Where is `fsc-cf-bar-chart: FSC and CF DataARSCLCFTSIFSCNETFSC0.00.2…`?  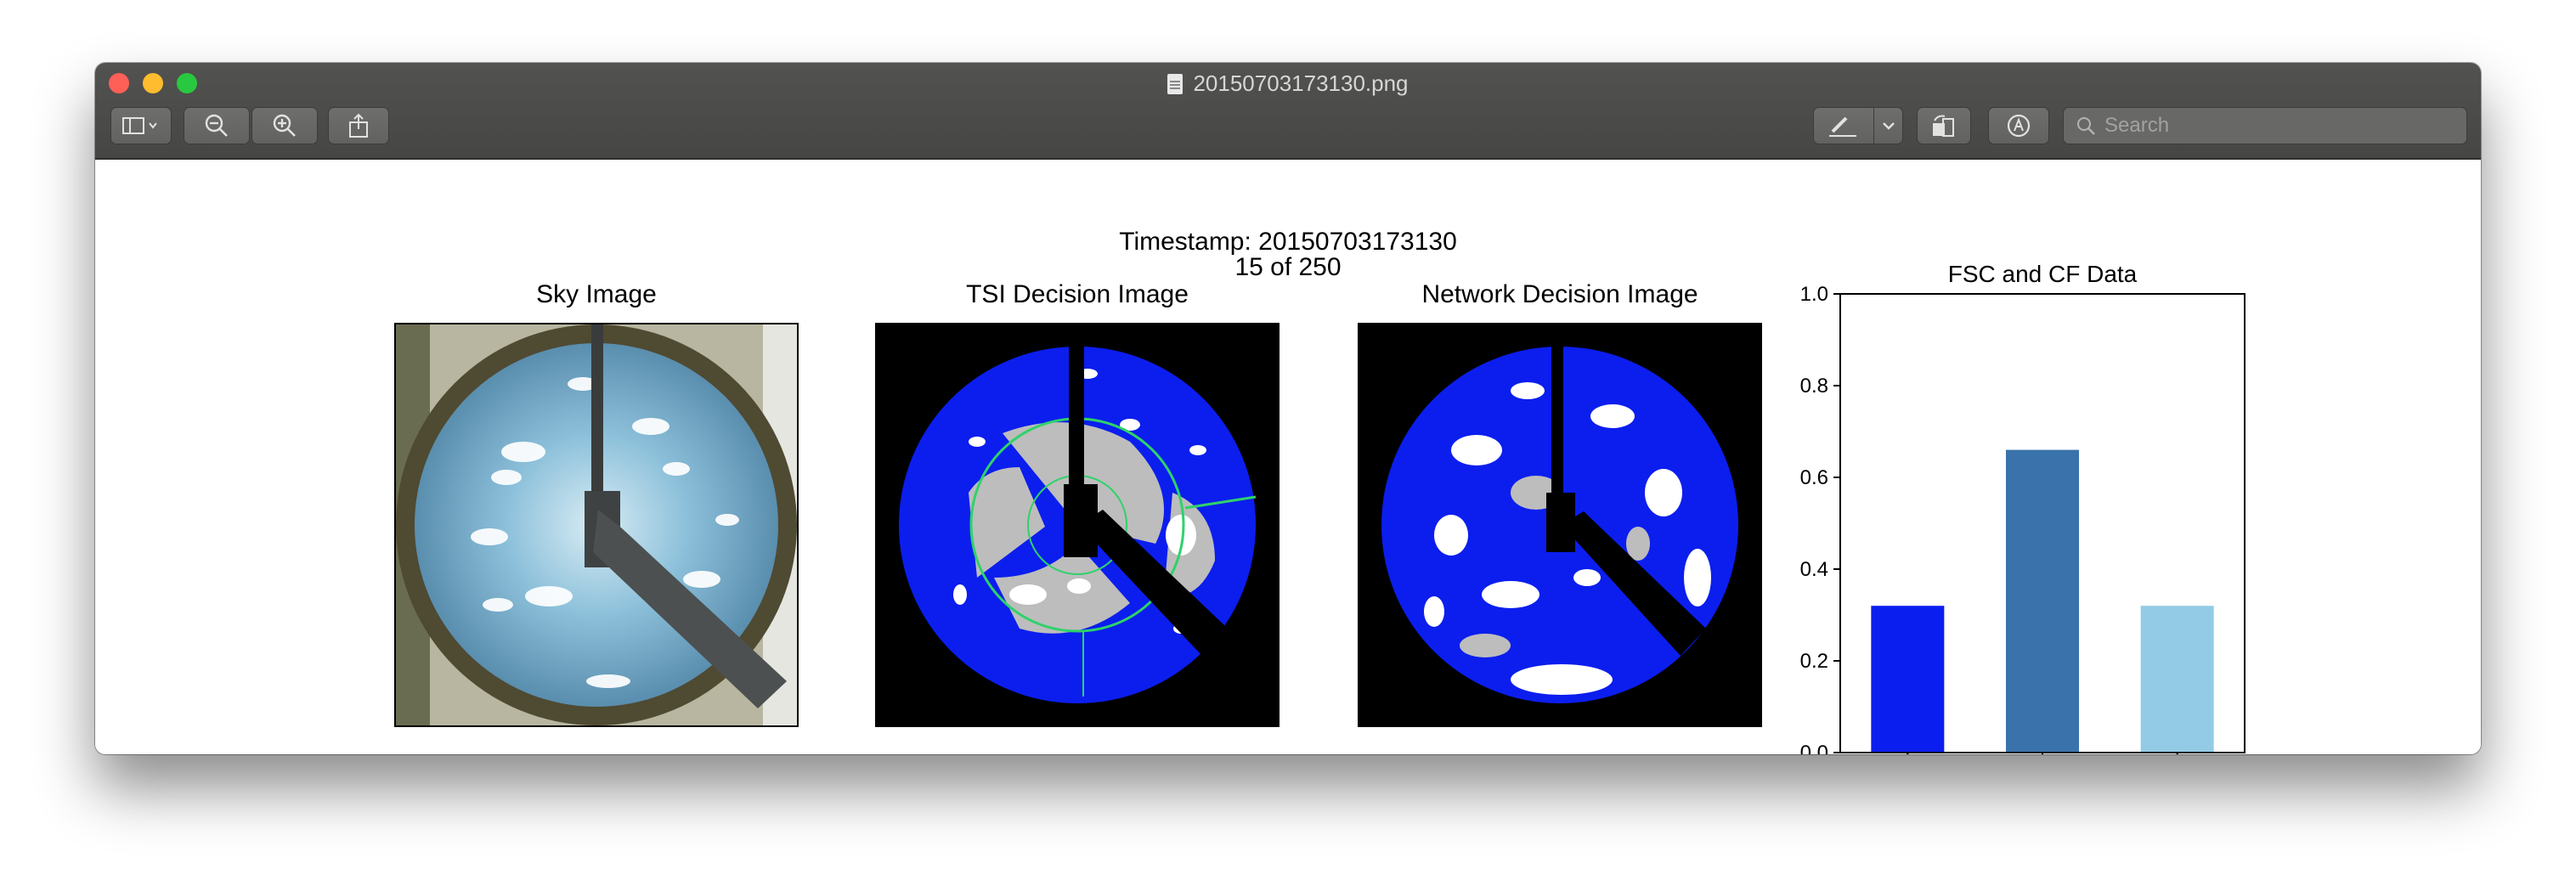
fsc-cf-bar-chart: FSC and CF DataARSCLCFTSIFSCNETFSC0.00.2… is located at coordinates (2023, 507).